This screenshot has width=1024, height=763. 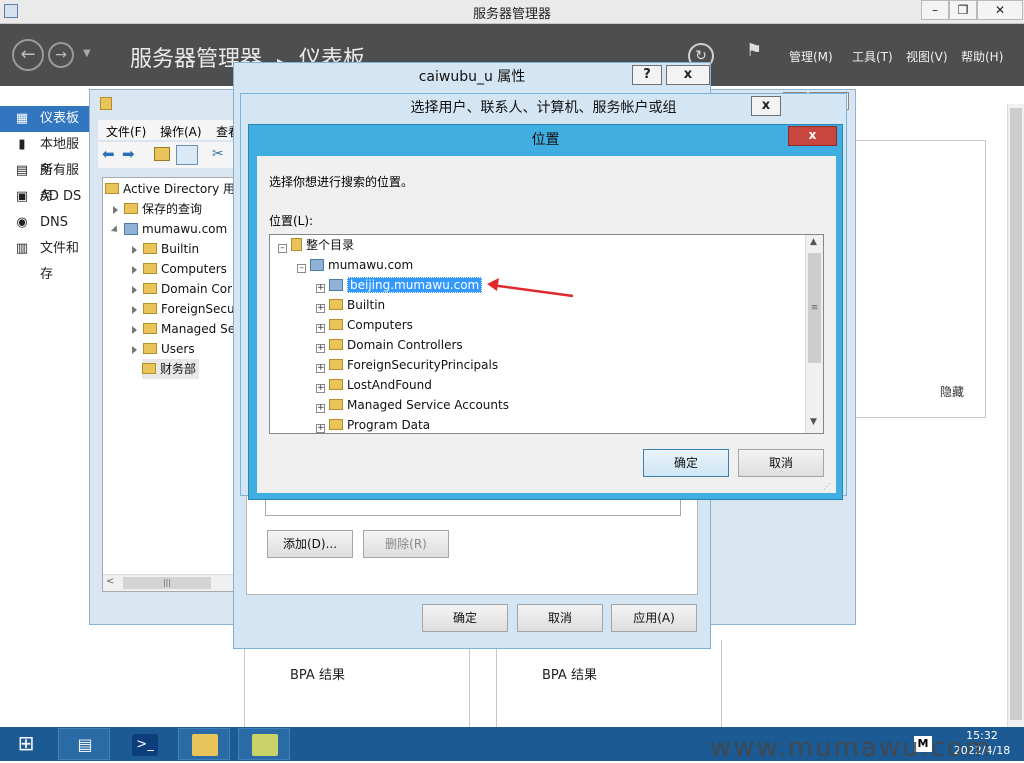 I want to click on cut-icon: ✂, so click(x=218, y=154).